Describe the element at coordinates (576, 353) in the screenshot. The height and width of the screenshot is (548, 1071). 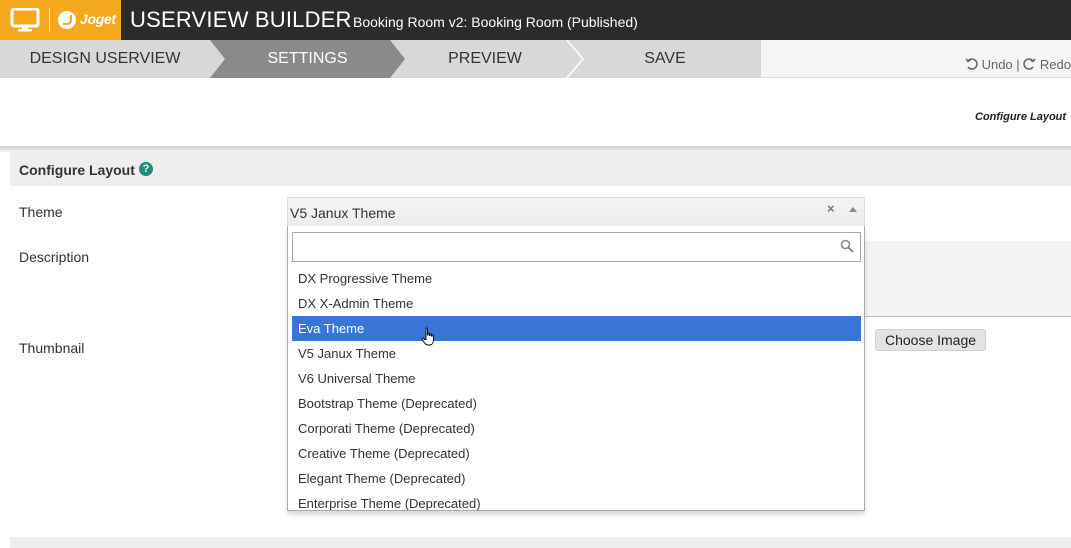
I see `theme-option: V5 Janux Theme` at that location.